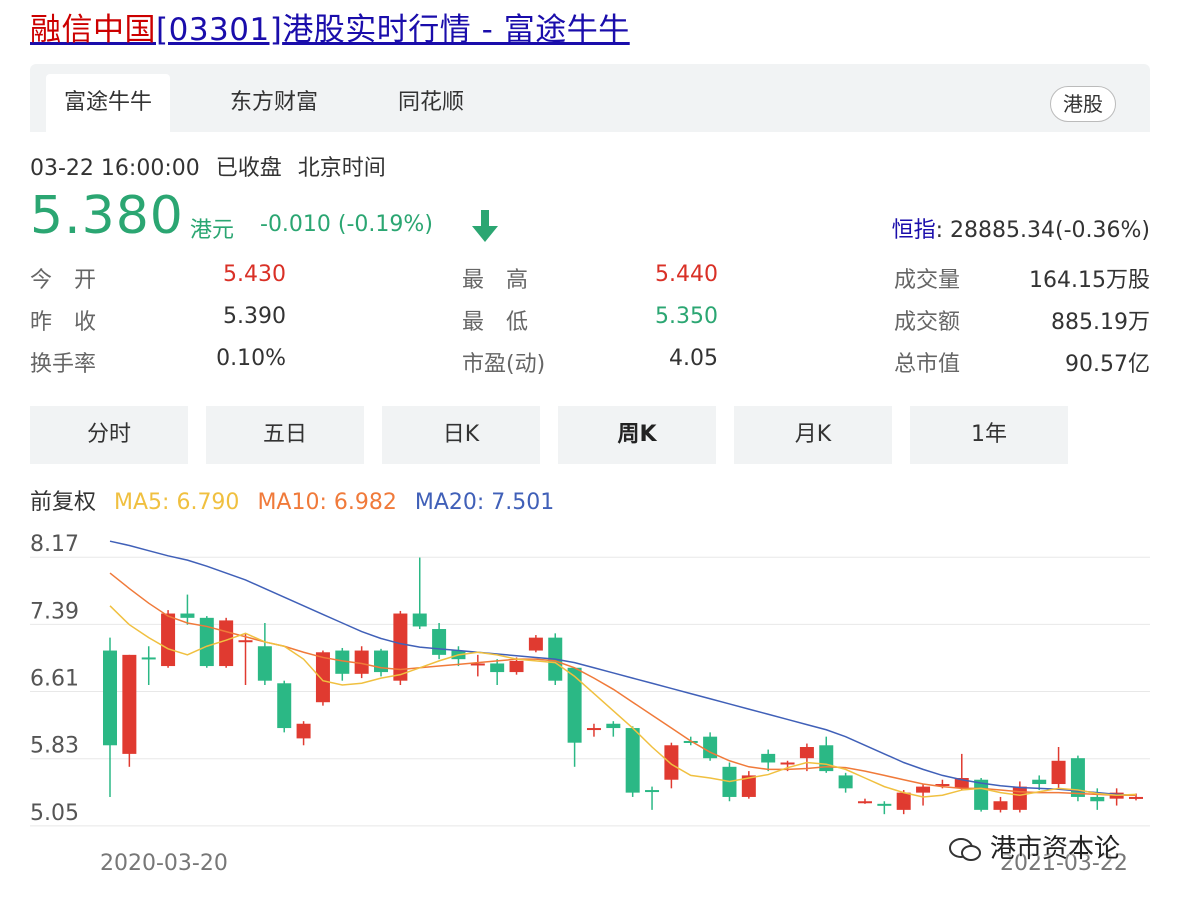 The height and width of the screenshot is (900, 1182). Describe the element at coordinates (219, 30) in the screenshot. I see `stock-code: [03301]` at that location.